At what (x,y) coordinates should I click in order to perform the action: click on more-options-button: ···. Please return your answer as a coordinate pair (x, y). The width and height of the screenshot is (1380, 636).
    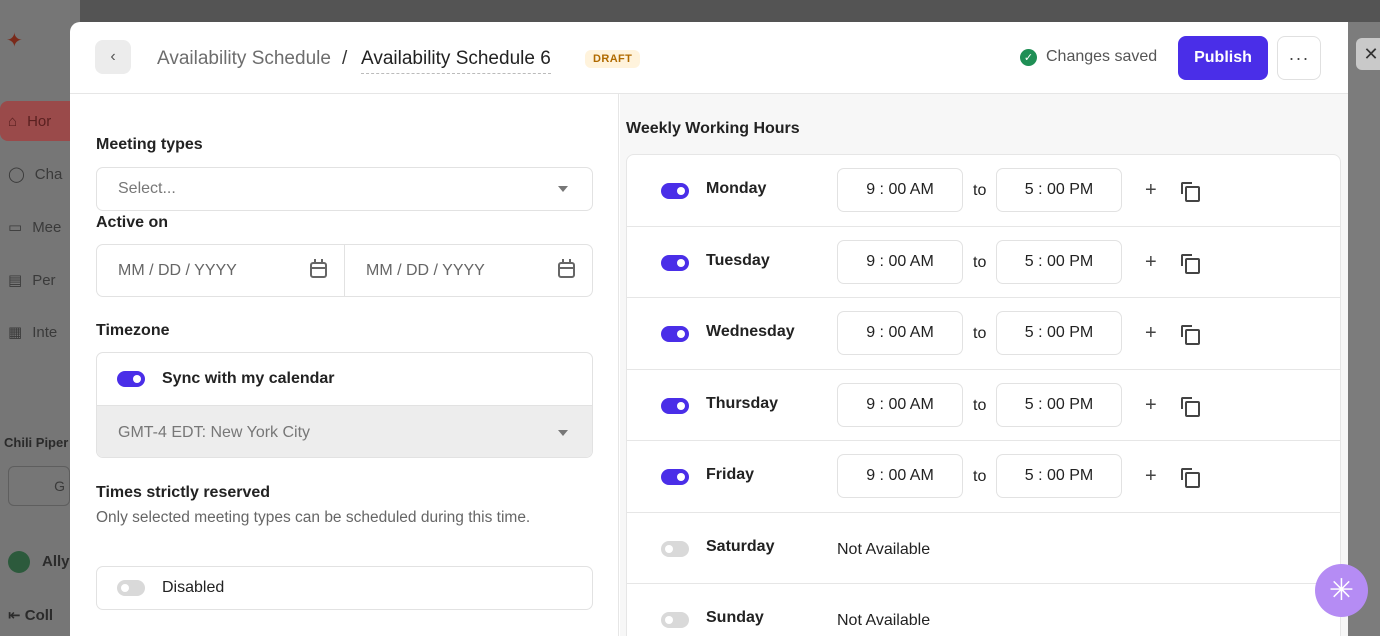
    Looking at the image, I should click on (1299, 58).